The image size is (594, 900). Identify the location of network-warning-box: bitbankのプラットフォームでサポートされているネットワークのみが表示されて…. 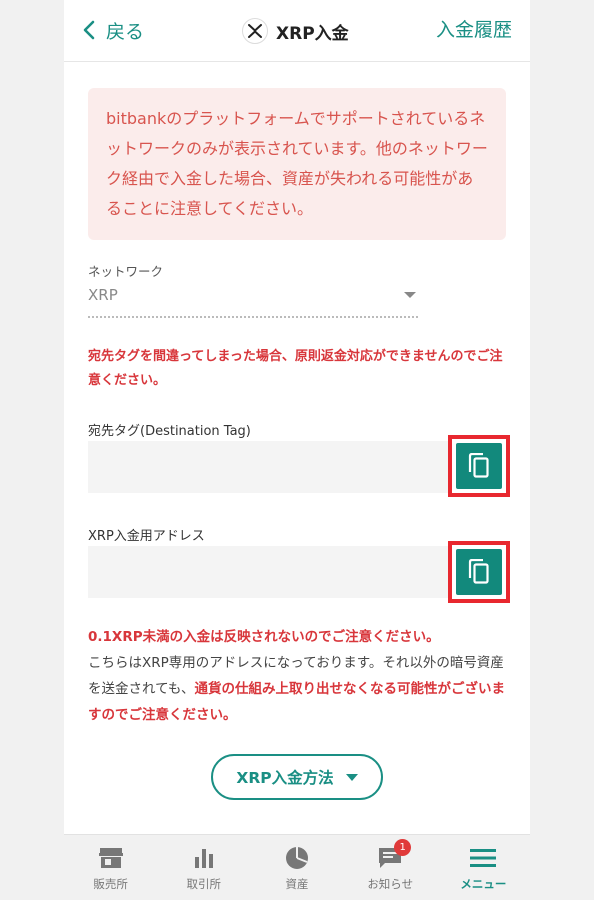
(297, 164).